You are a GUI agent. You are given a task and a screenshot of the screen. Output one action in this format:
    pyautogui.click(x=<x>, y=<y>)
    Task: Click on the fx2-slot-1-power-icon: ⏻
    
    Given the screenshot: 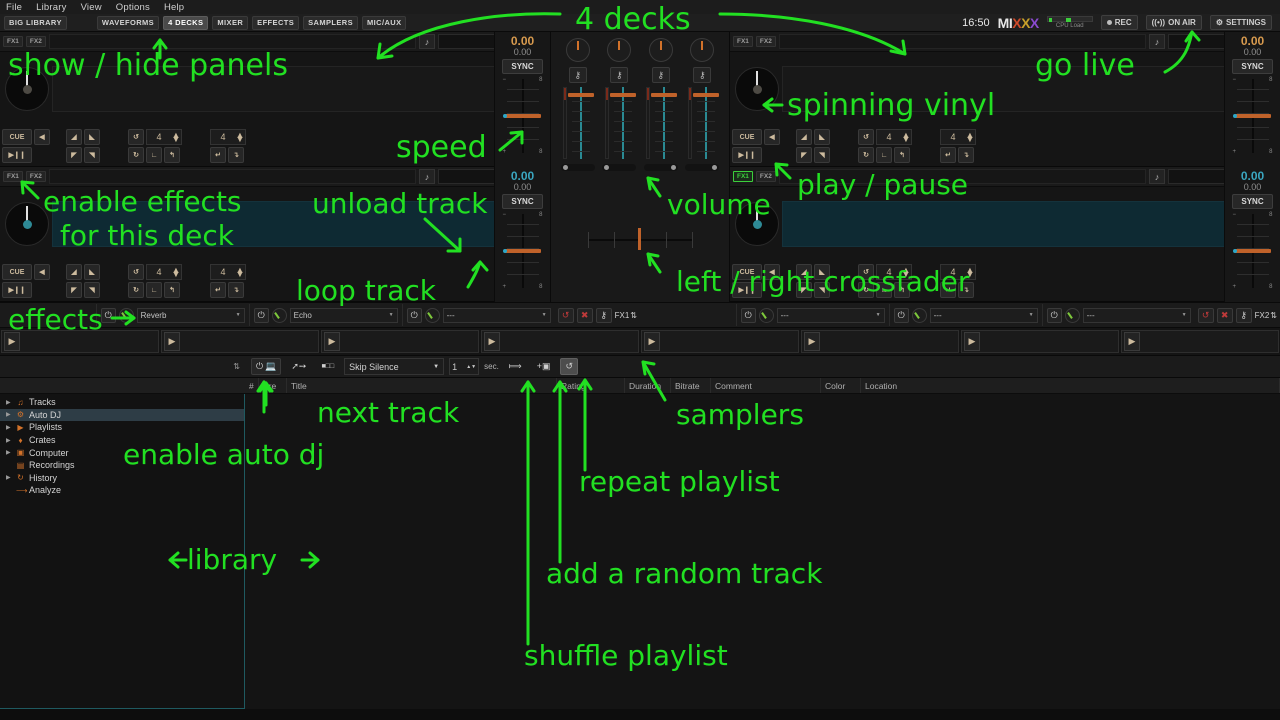 What is the action you would take?
    pyautogui.click(x=748, y=315)
    